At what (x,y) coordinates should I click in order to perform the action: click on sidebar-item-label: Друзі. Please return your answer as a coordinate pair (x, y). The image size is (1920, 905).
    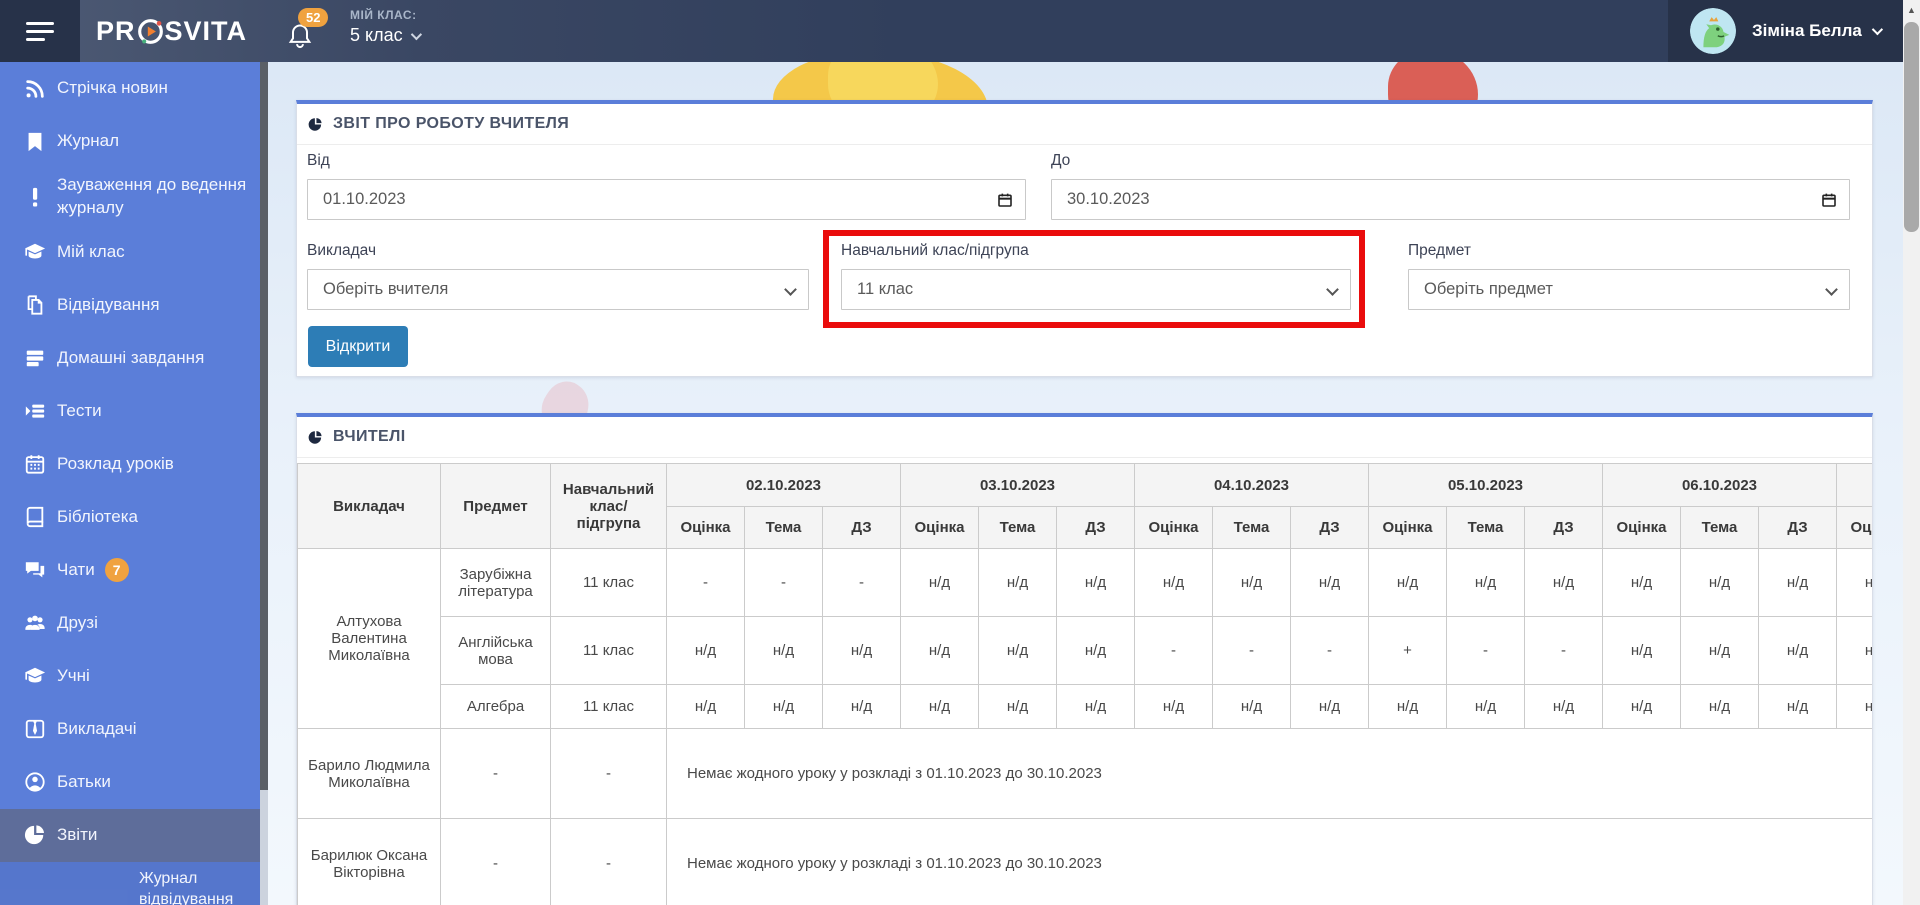
    Looking at the image, I should click on (77, 622).